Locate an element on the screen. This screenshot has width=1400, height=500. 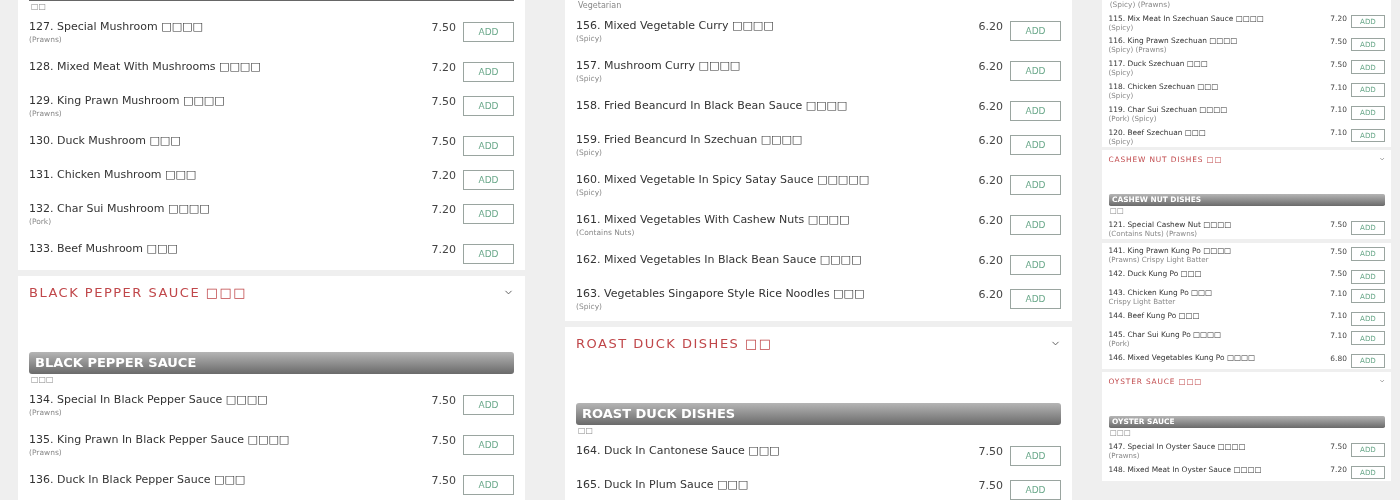
dish-name: 128. Mixed Meat With Mushrooms □□□□ is located at coordinates (145, 66).